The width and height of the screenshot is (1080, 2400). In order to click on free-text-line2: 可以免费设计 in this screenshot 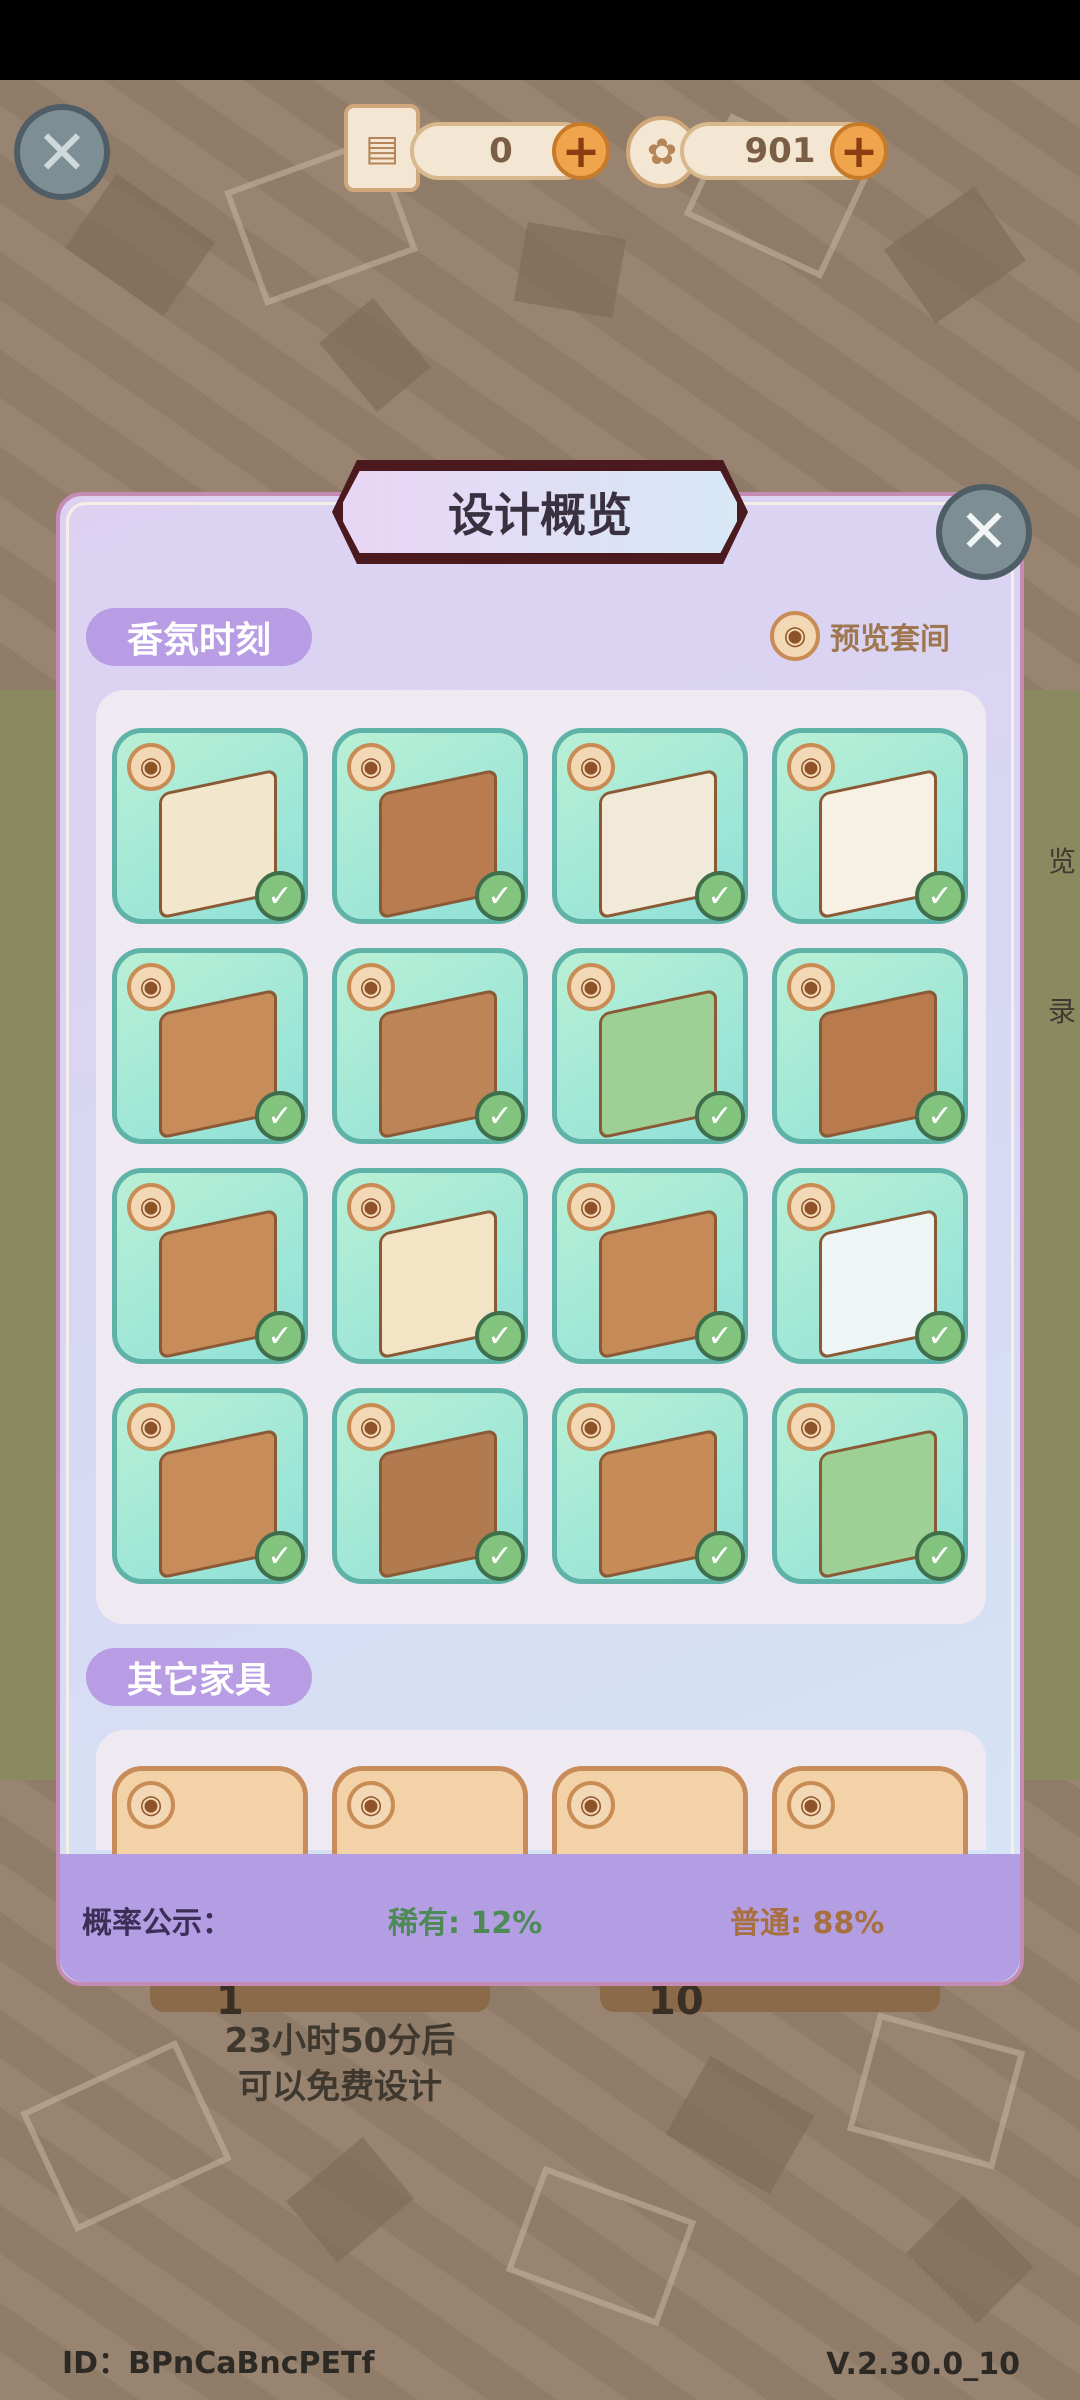, I will do `click(340, 2087)`.